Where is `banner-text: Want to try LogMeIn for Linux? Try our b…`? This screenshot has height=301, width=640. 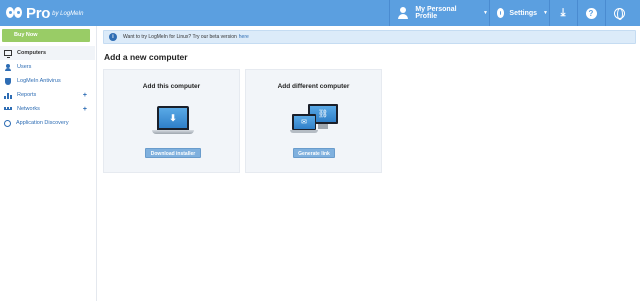
banner-text: Want to try LogMeIn for Linux? Try our b… is located at coordinates (180, 37).